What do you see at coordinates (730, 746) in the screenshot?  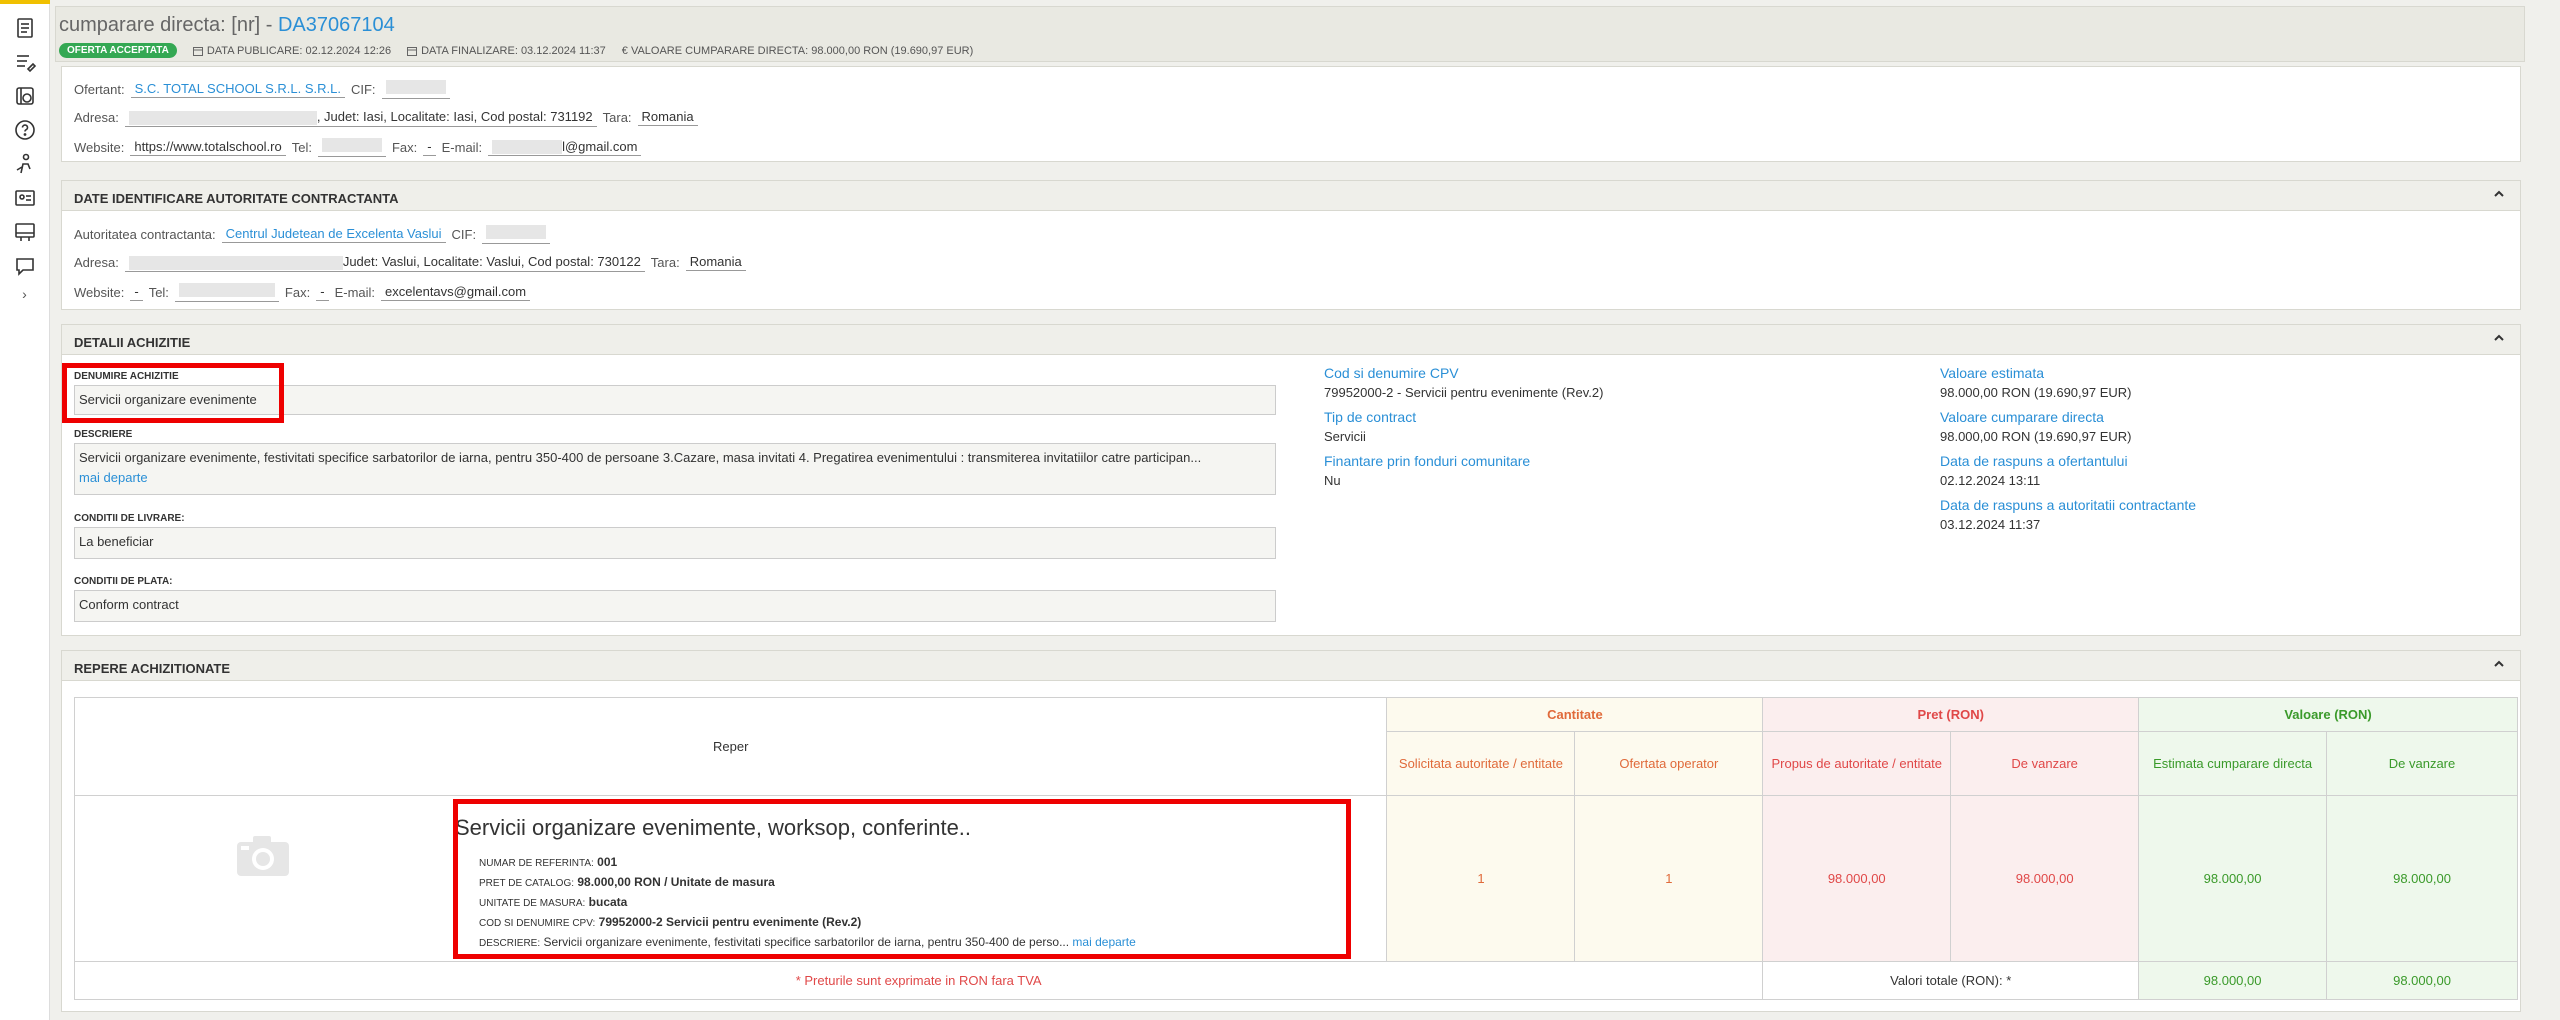 I see `col-reper: Reper` at bounding box center [730, 746].